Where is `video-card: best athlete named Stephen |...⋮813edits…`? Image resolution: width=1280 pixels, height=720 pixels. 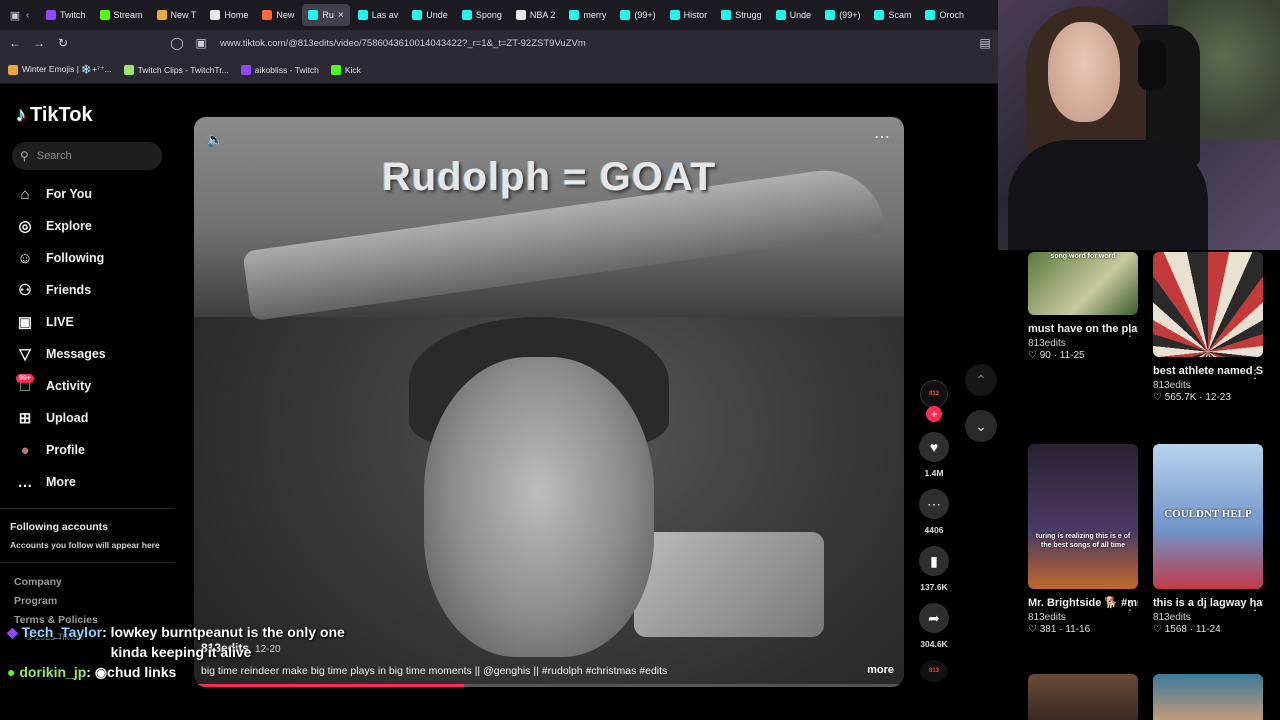 video-card: best athlete named Stephen |...⋮813edits… is located at coordinates (1208, 327).